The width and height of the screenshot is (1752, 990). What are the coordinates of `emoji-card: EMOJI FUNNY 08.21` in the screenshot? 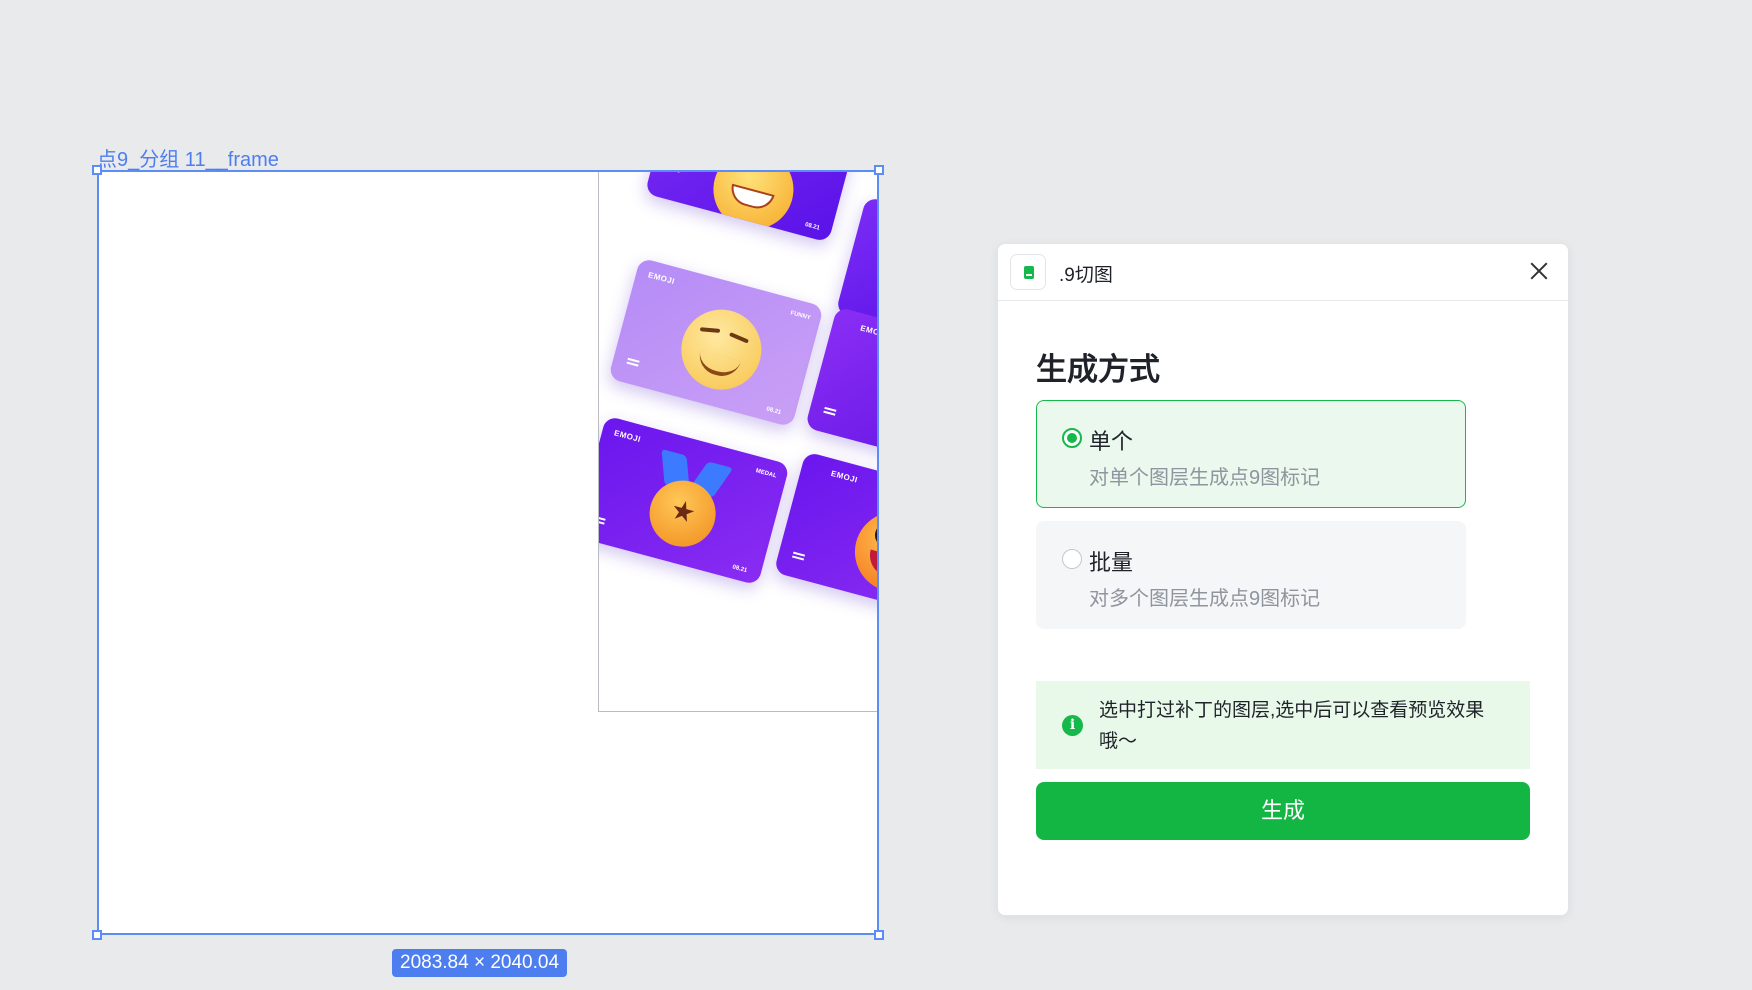 It's located at (716, 342).